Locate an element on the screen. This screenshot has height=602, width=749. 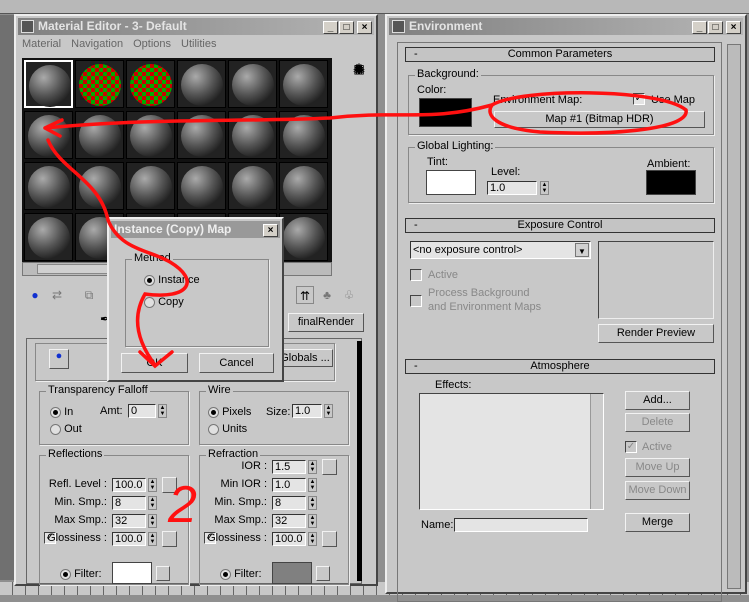
annotation-number: 2 is located at coordinates (182, 505).